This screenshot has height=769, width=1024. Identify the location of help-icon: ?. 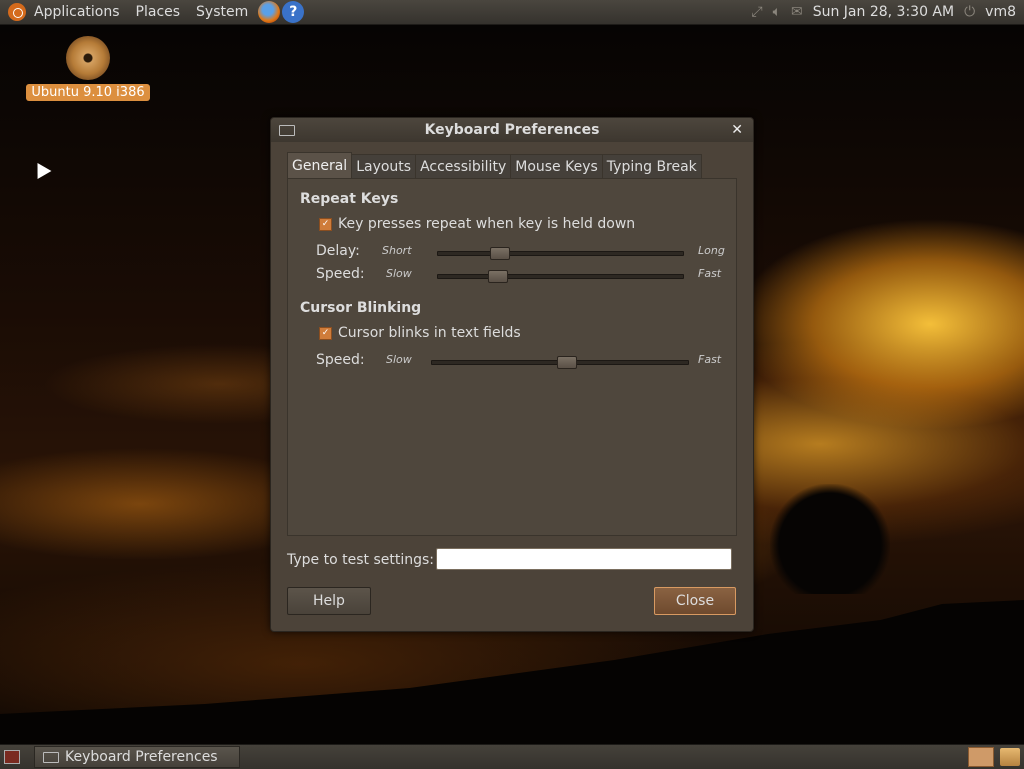
(293, 12).